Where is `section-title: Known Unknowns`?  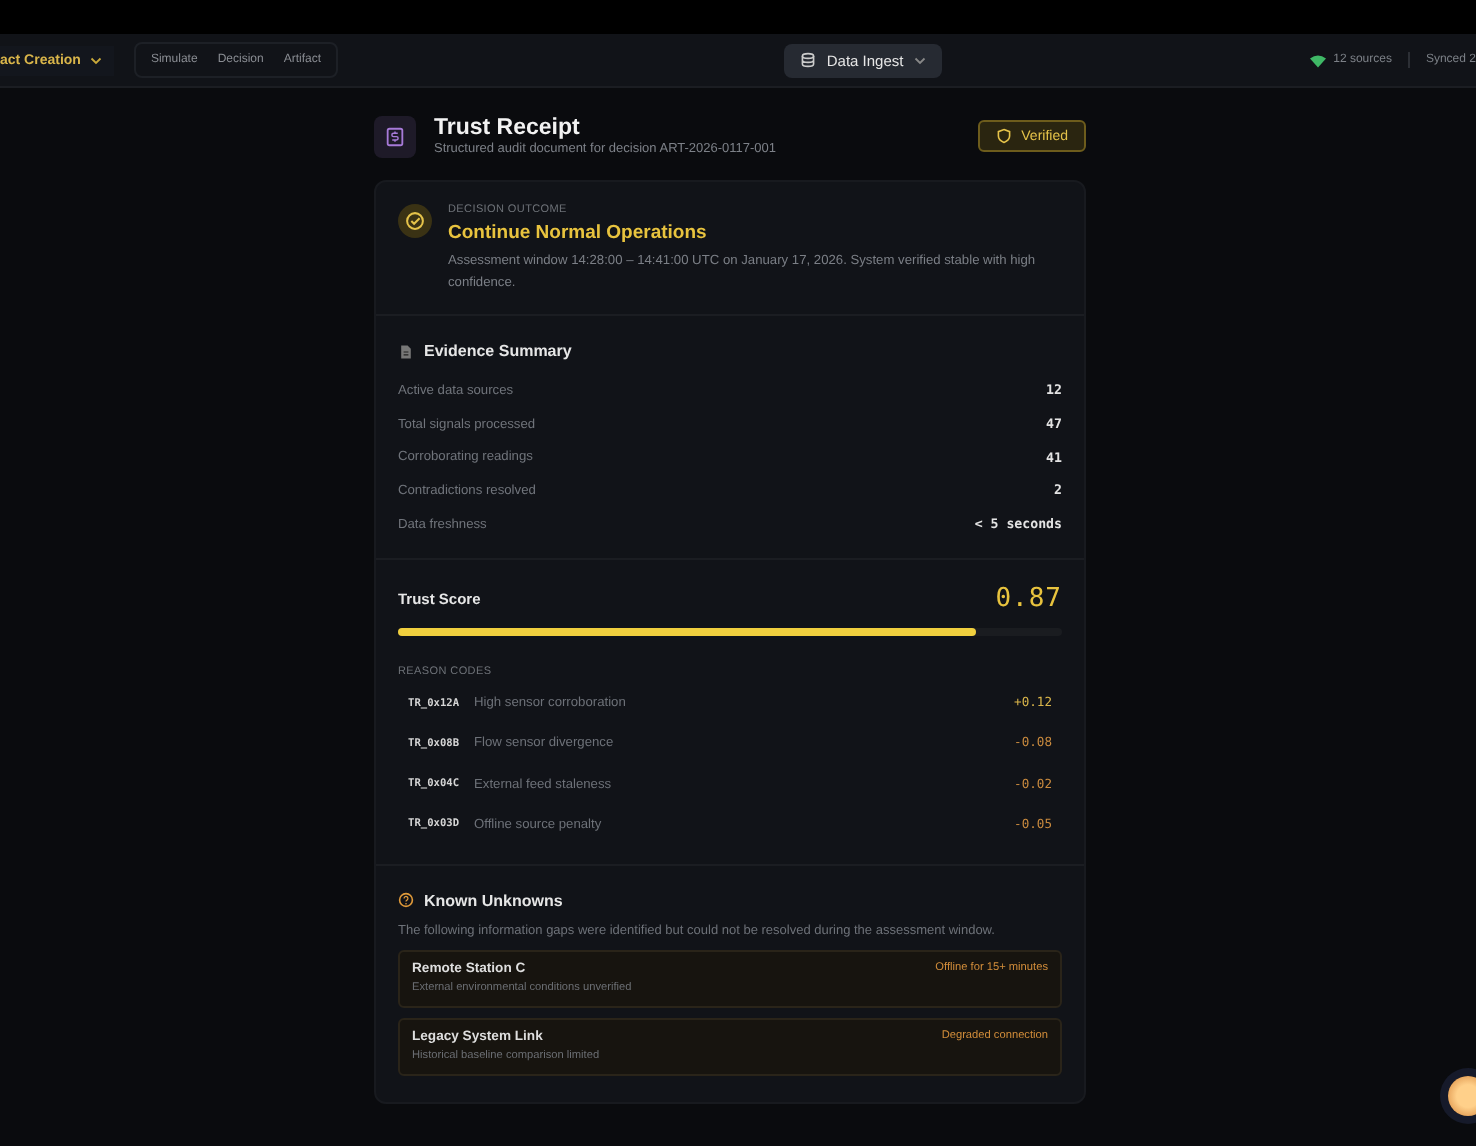
section-title: Known Unknowns is located at coordinates (493, 900).